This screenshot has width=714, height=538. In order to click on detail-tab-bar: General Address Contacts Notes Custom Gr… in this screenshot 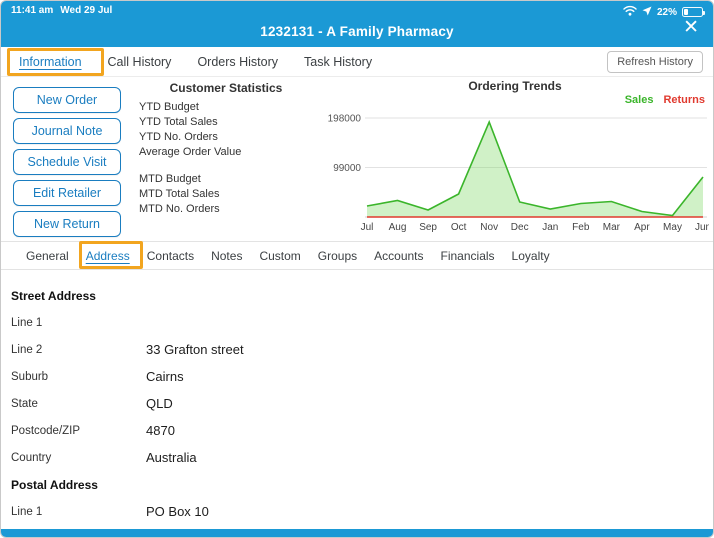, I will do `click(357, 255)`.